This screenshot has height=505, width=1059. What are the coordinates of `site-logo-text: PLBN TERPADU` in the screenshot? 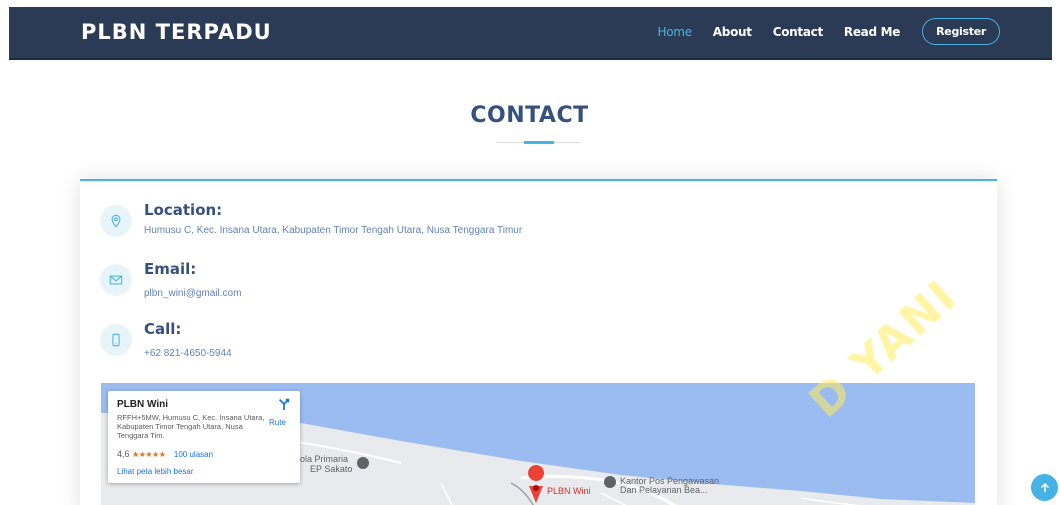 It's located at (176, 32).